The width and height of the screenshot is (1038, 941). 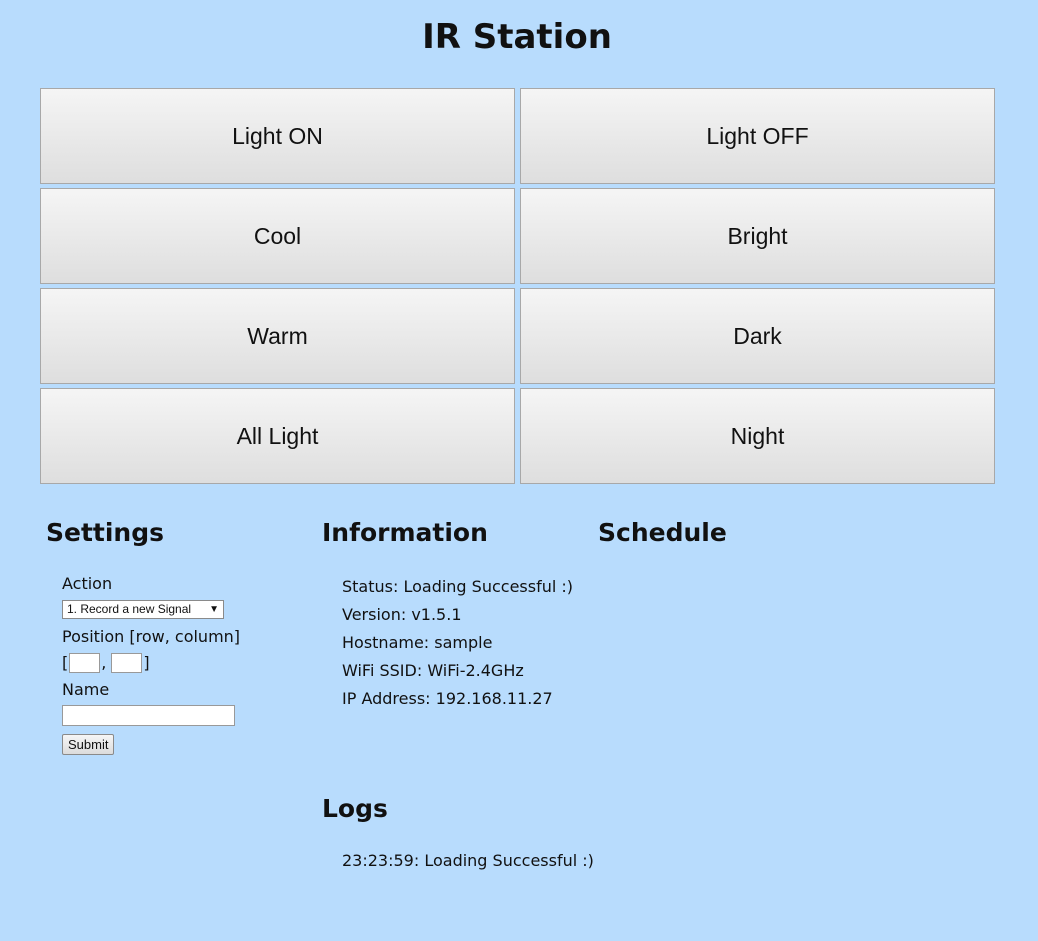 What do you see at coordinates (277, 136) in the screenshot?
I see `signal-button-light-on: Light ON` at bounding box center [277, 136].